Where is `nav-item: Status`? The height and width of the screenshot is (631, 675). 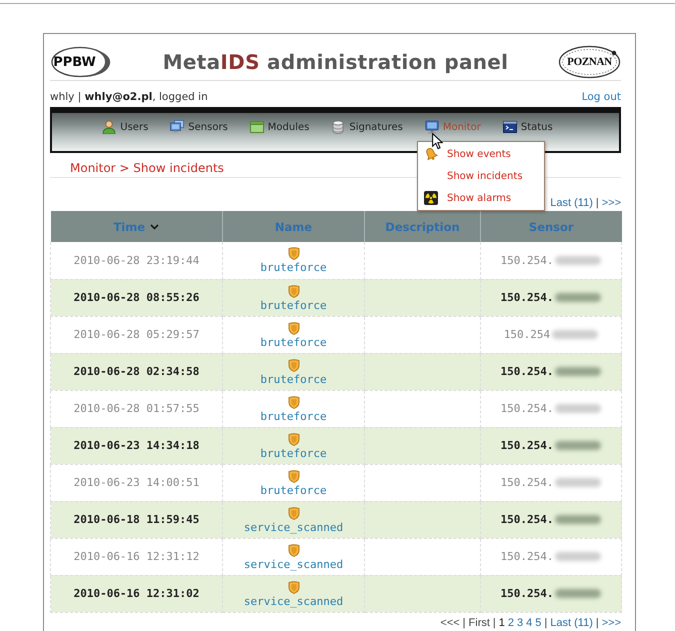
nav-item: Status is located at coordinates (527, 127).